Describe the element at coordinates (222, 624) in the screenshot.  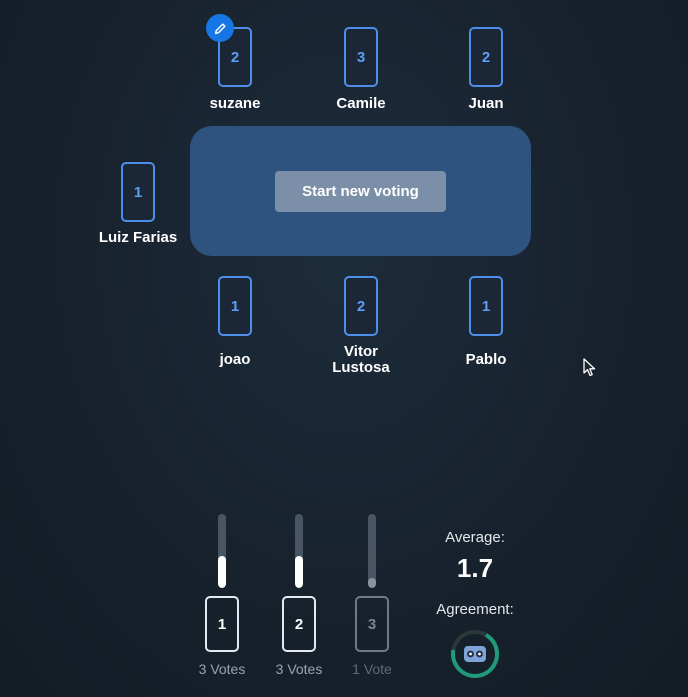
I see `result-card: 1` at that location.